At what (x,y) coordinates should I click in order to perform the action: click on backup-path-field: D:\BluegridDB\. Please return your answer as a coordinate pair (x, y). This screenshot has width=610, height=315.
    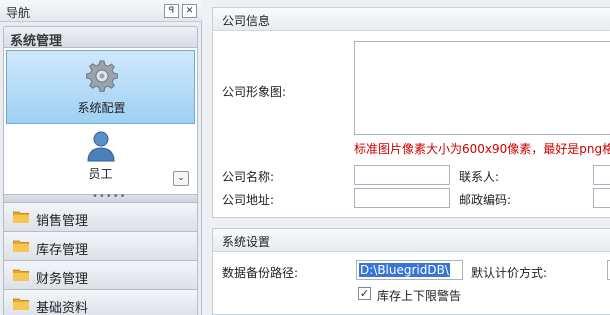
    Looking at the image, I should click on (409, 270).